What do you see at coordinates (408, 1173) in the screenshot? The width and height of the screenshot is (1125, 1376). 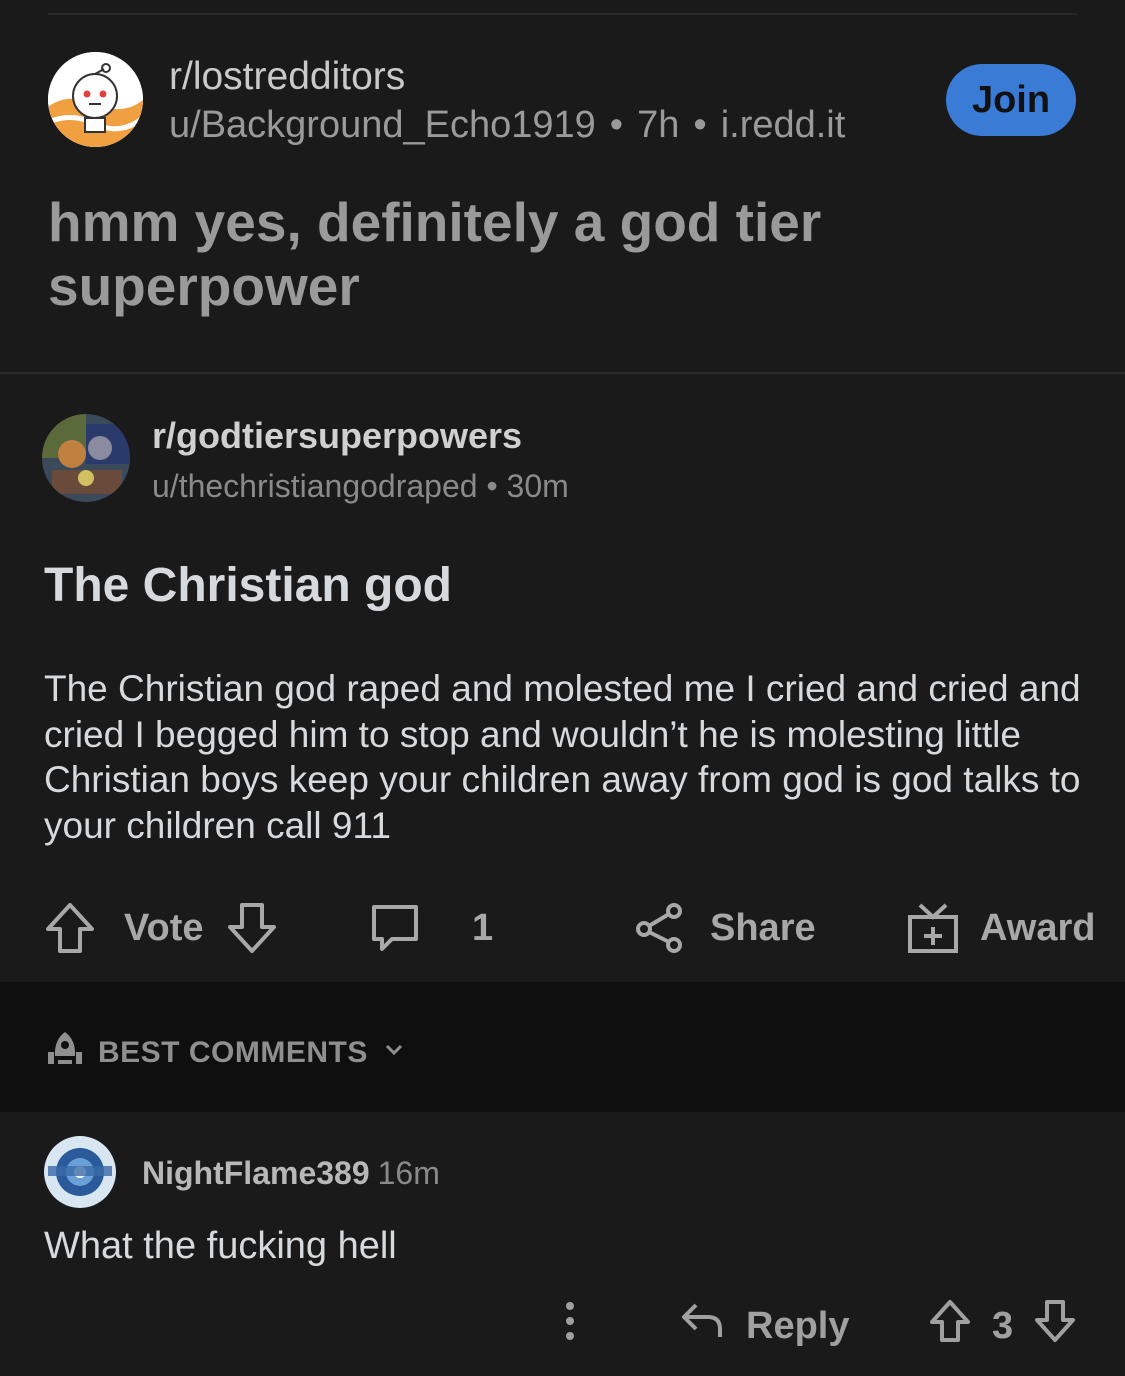 I see `comment-age: 16m` at bounding box center [408, 1173].